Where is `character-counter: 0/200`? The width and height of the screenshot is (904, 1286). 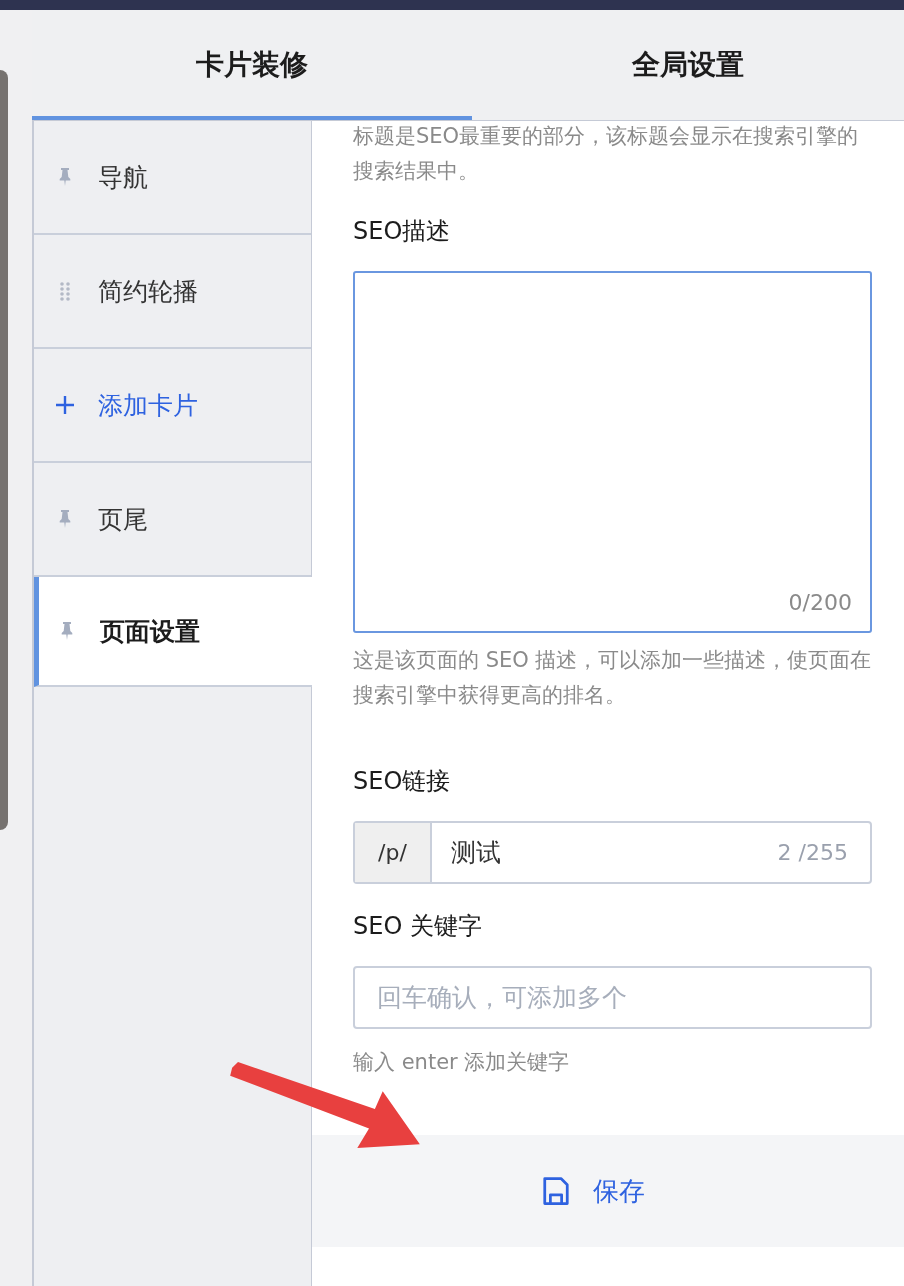 character-counter: 0/200 is located at coordinates (820, 602).